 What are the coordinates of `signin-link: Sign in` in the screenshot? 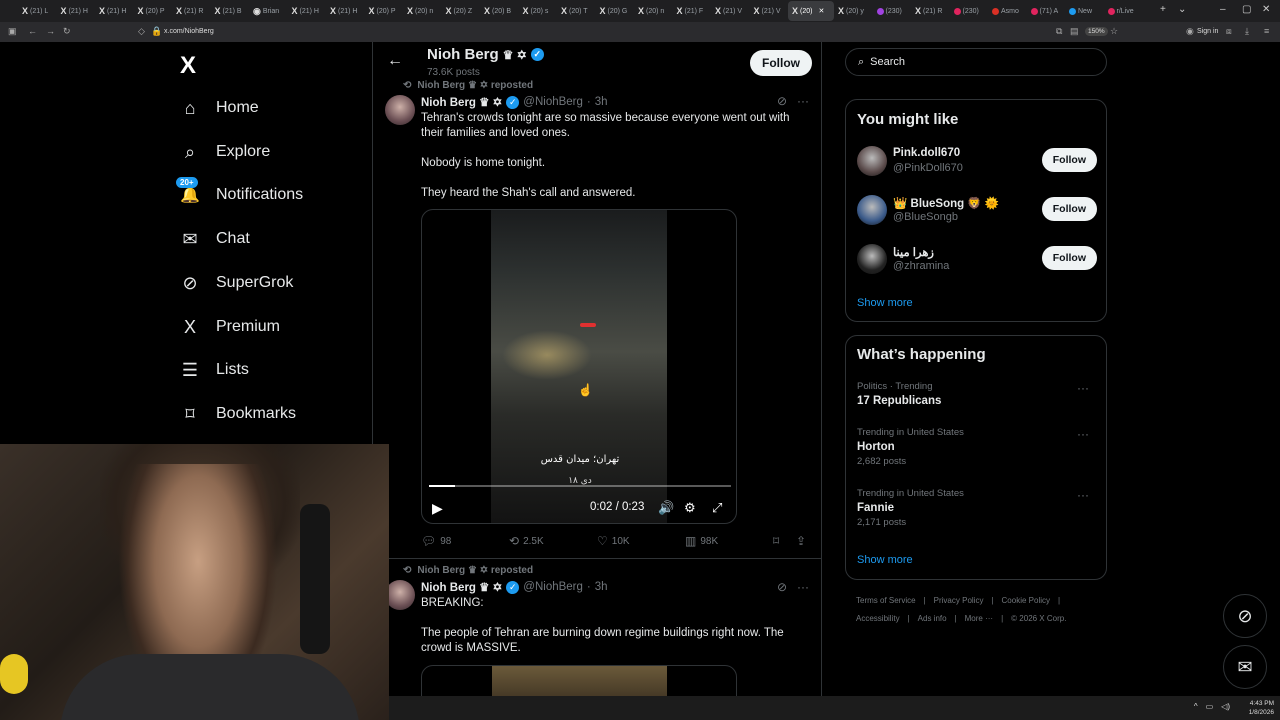 It's located at (1207, 31).